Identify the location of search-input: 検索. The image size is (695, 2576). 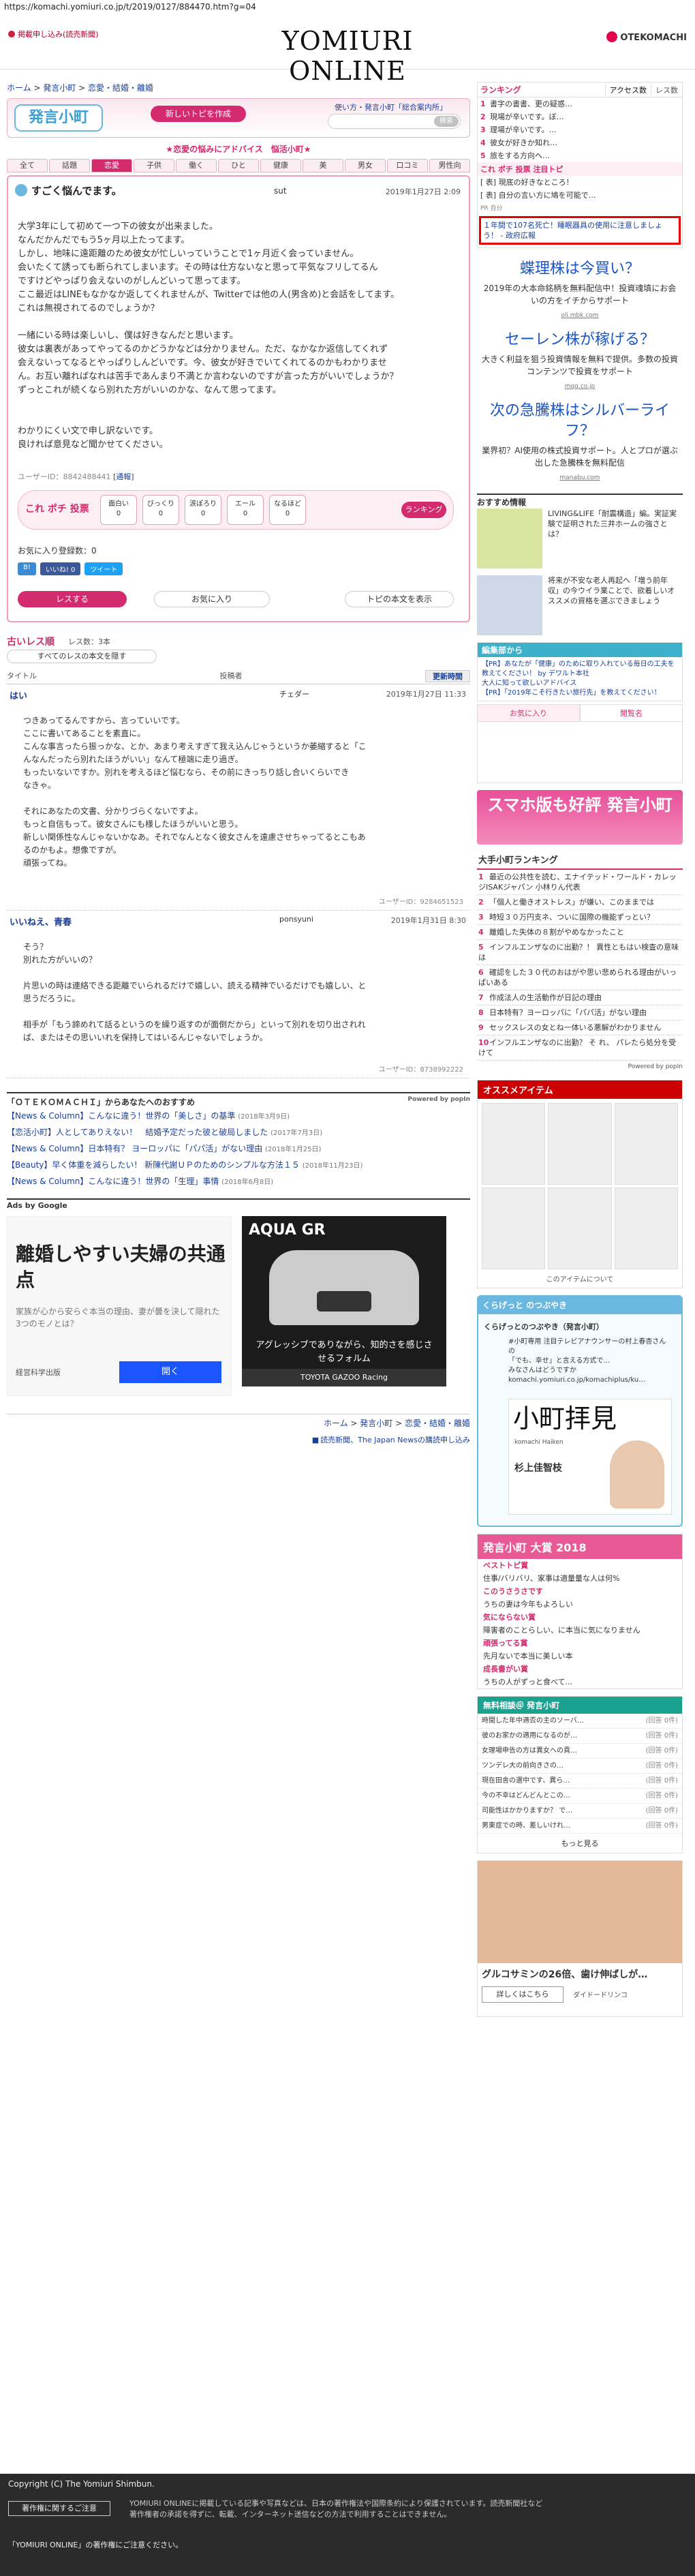
(395, 122).